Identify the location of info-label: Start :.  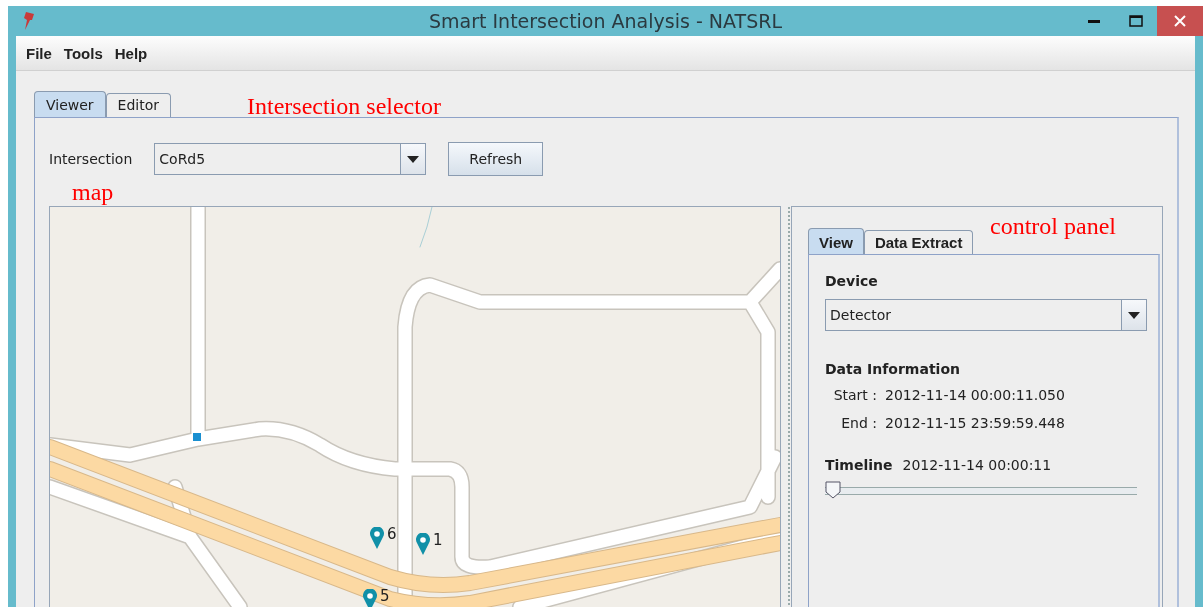
(854, 395).